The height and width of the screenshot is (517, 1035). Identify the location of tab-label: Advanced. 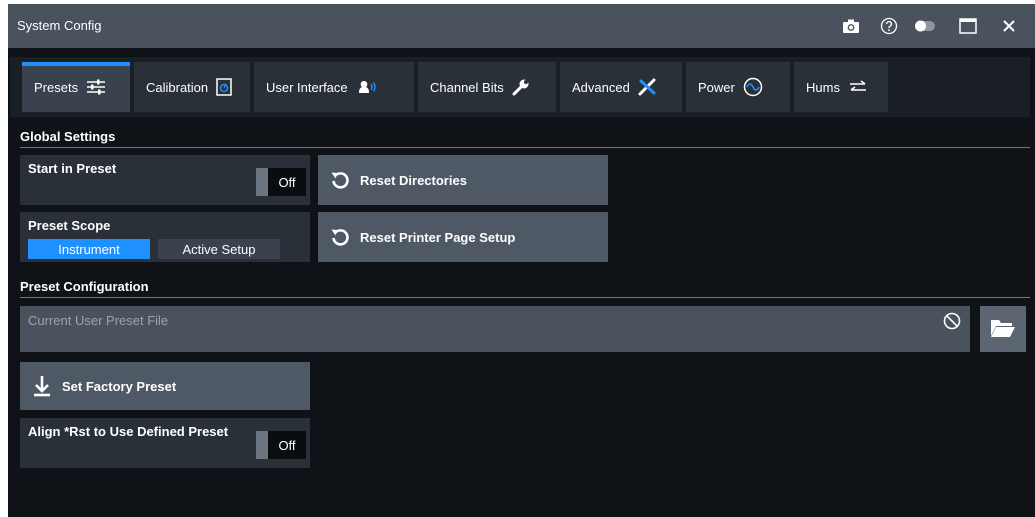
(601, 87).